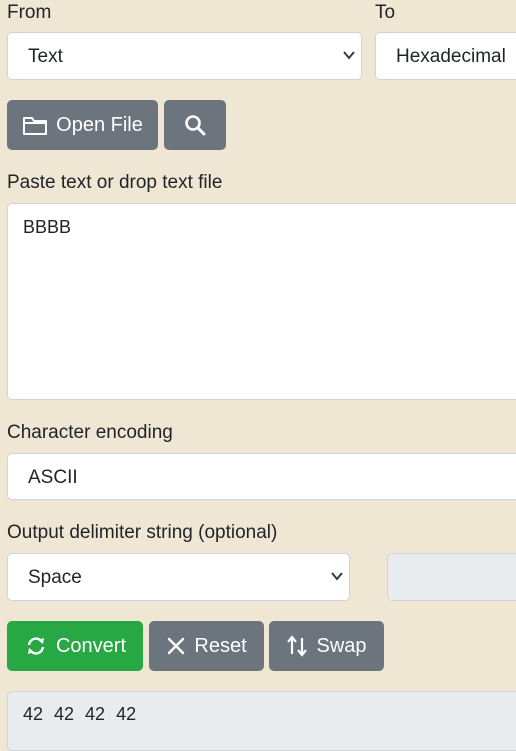  What do you see at coordinates (115, 182) in the screenshot?
I see `paste-label: Paste text or drop text file` at bounding box center [115, 182].